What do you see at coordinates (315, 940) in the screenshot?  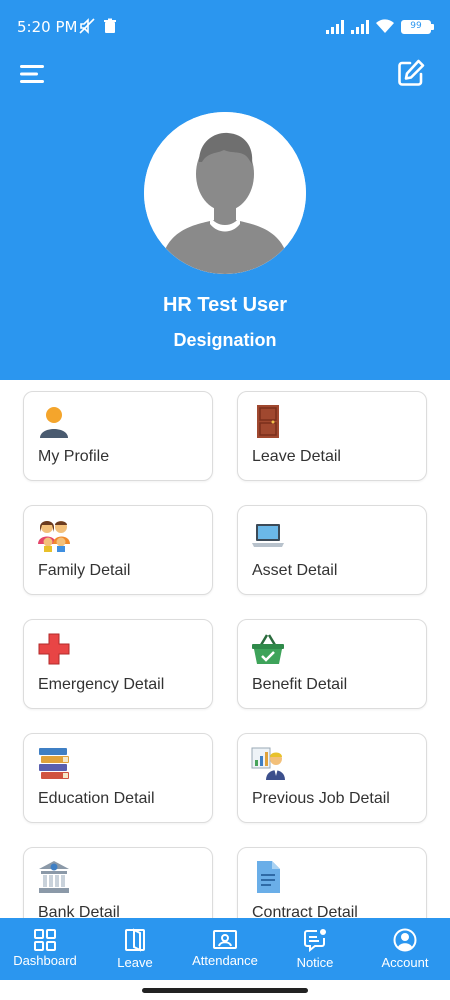 I see `notice-icon` at bounding box center [315, 940].